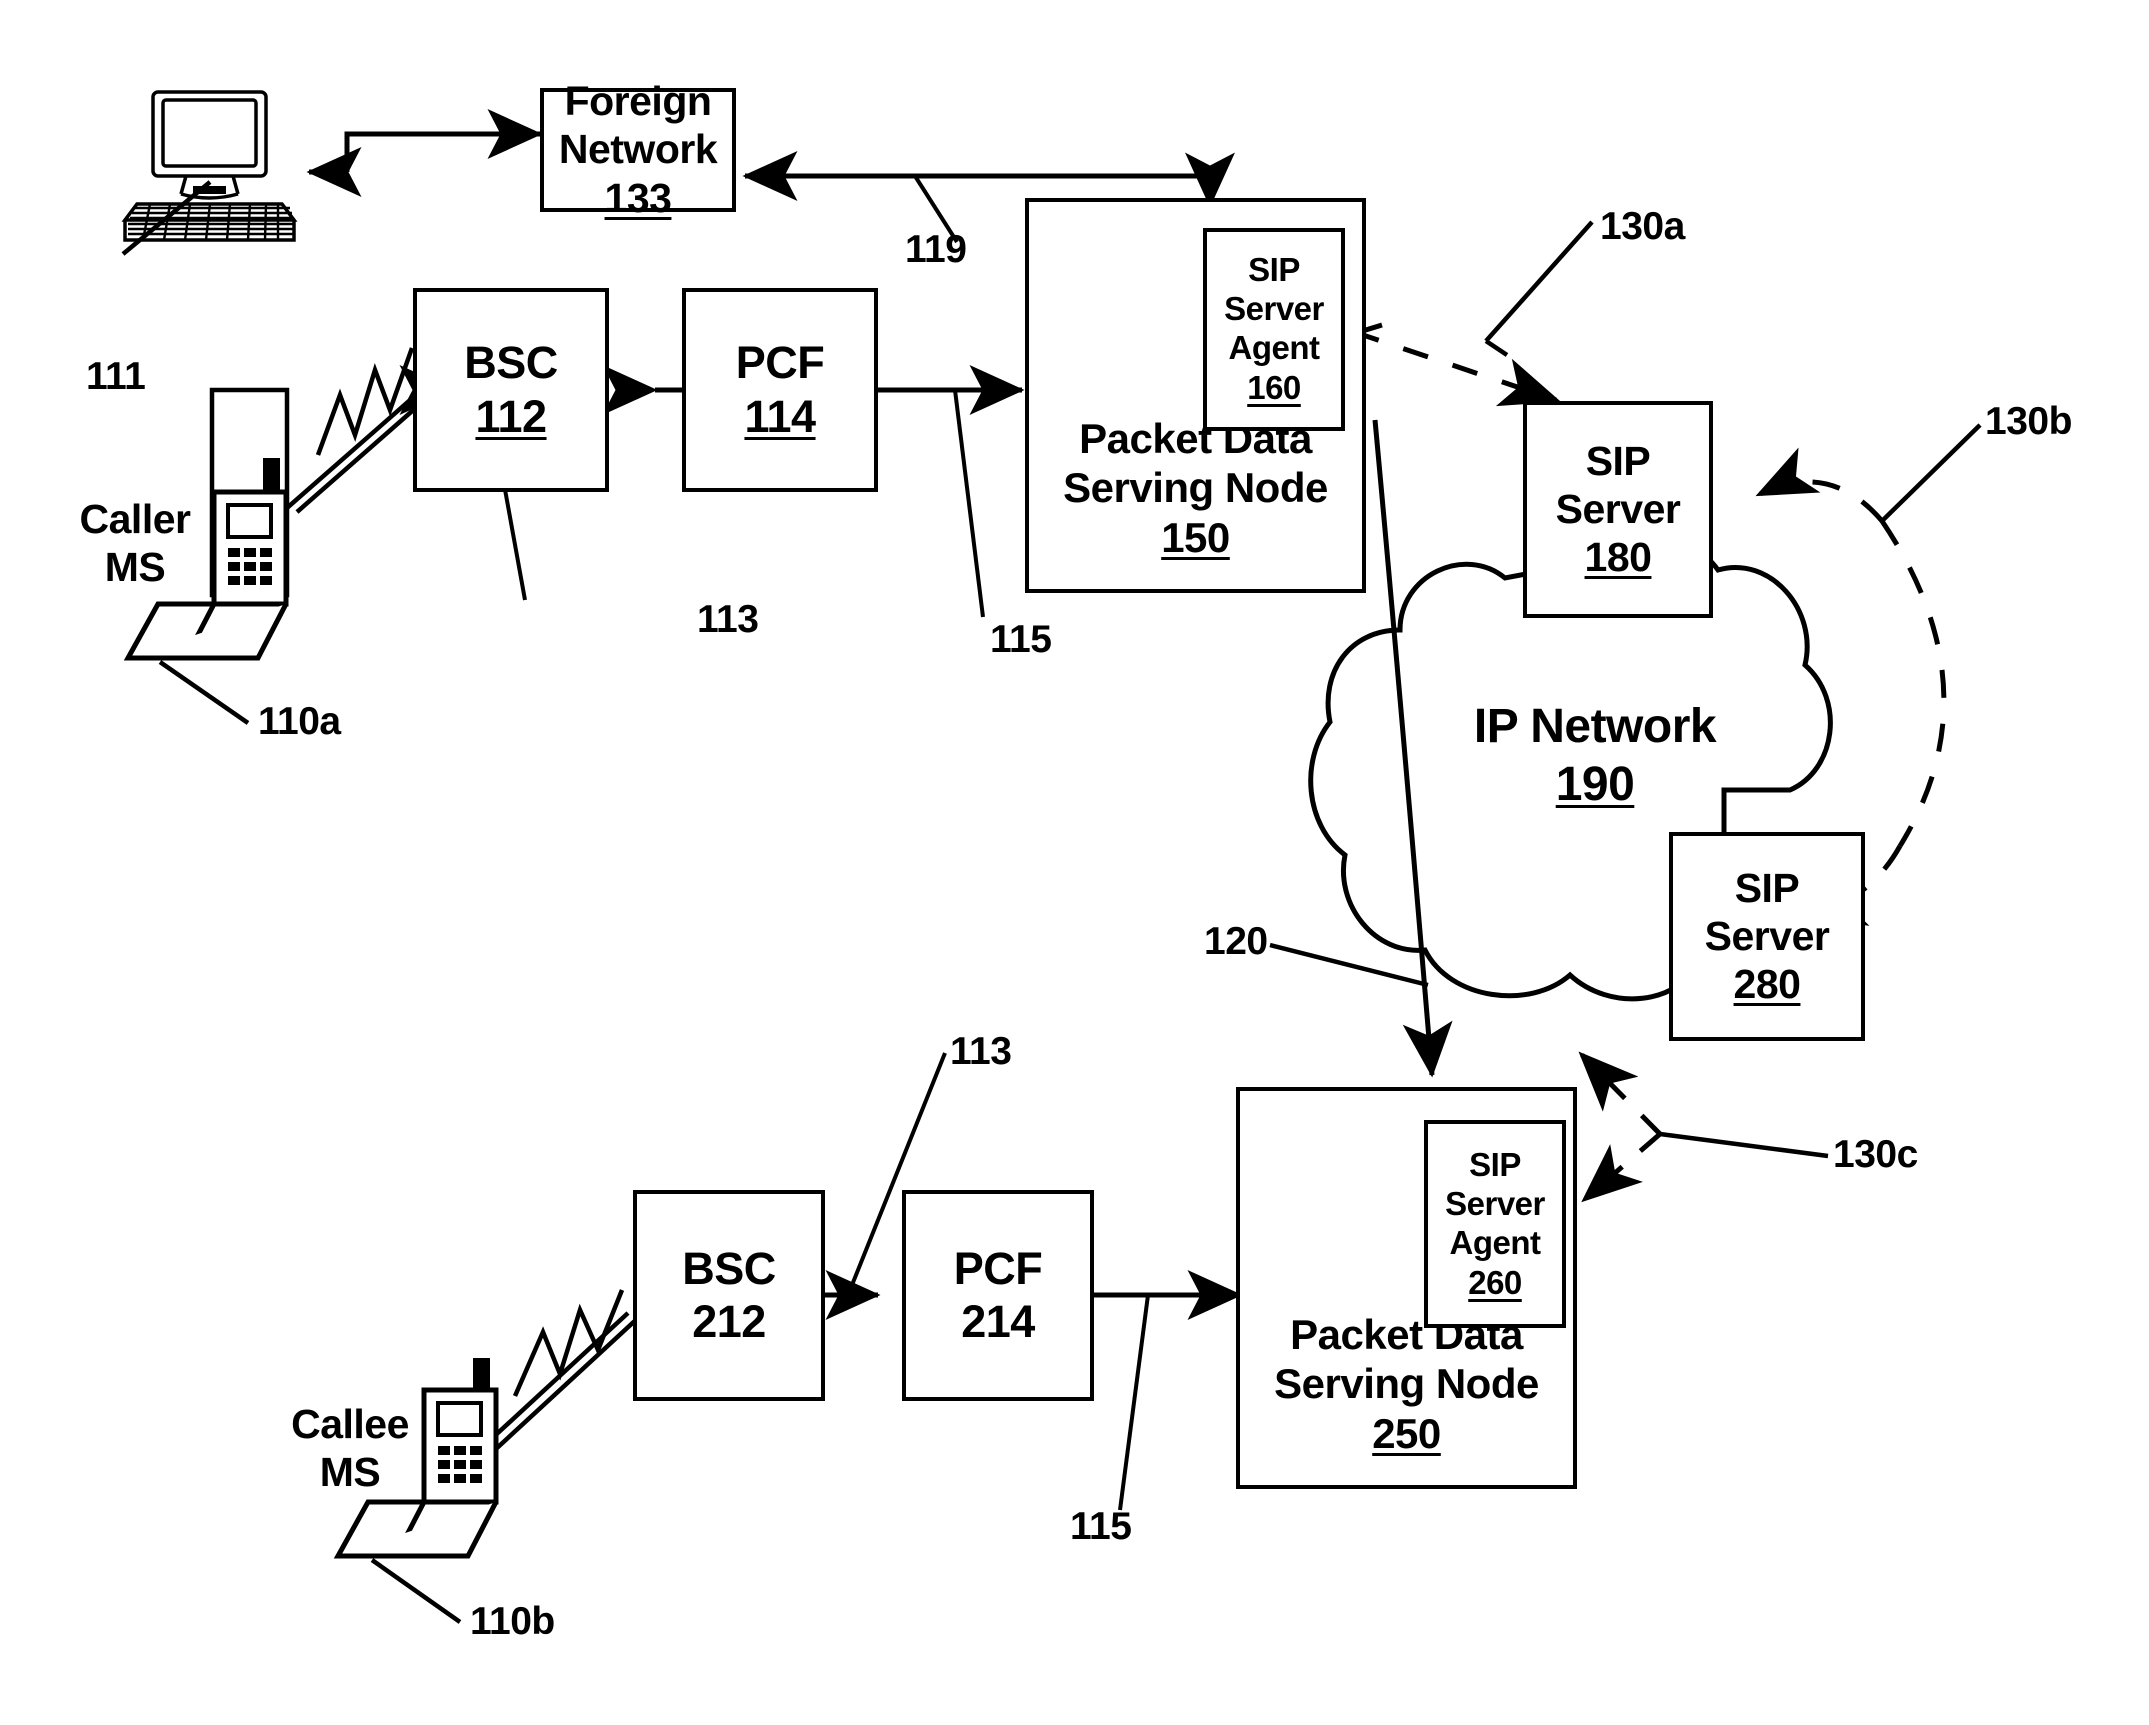 This screenshot has width=2149, height=1725. I want to click on leader-130a, so click(1539, 281).